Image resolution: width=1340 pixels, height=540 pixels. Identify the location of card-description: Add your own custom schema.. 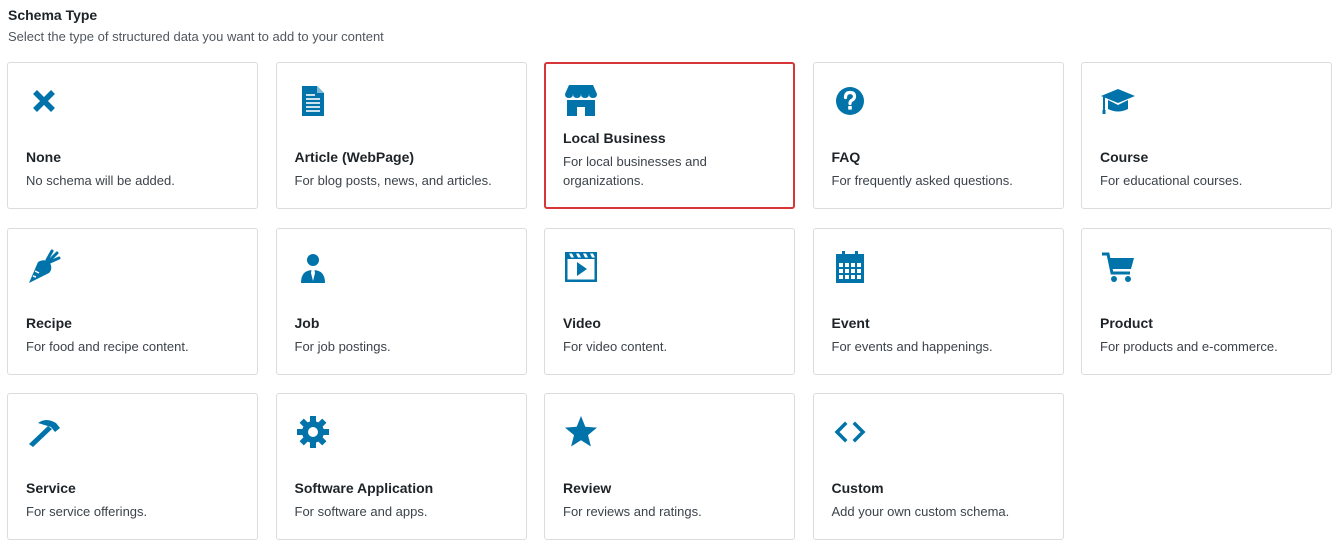
(920, 511).